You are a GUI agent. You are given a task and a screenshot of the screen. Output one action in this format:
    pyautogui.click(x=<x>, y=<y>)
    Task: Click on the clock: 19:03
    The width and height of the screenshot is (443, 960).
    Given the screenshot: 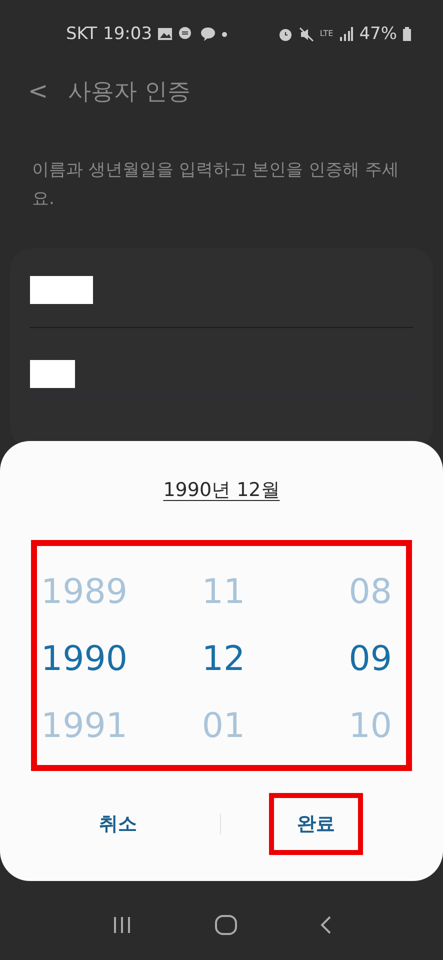 What is the action you would take?
    pyautogui.click(x=127, y=34)
    